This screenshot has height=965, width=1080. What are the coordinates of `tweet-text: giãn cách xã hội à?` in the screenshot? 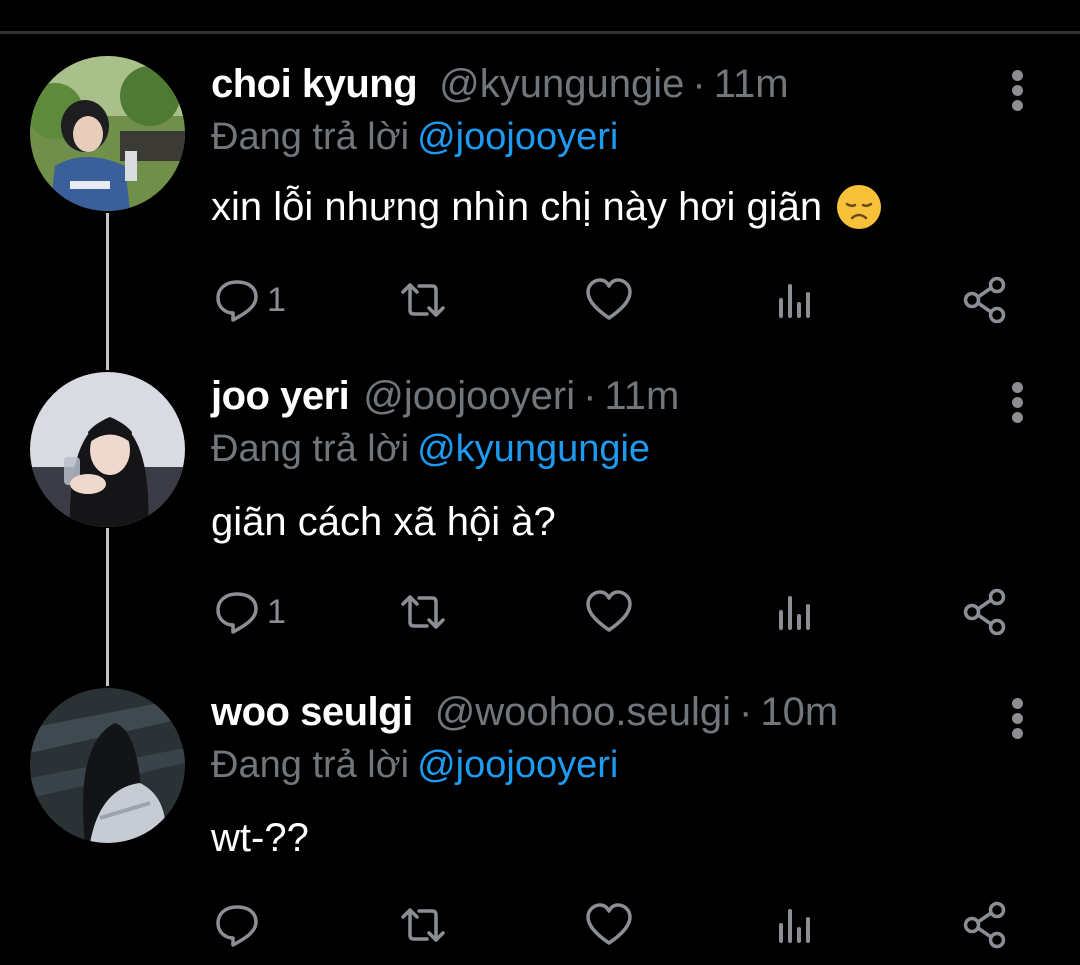 It's located at (383, 522).